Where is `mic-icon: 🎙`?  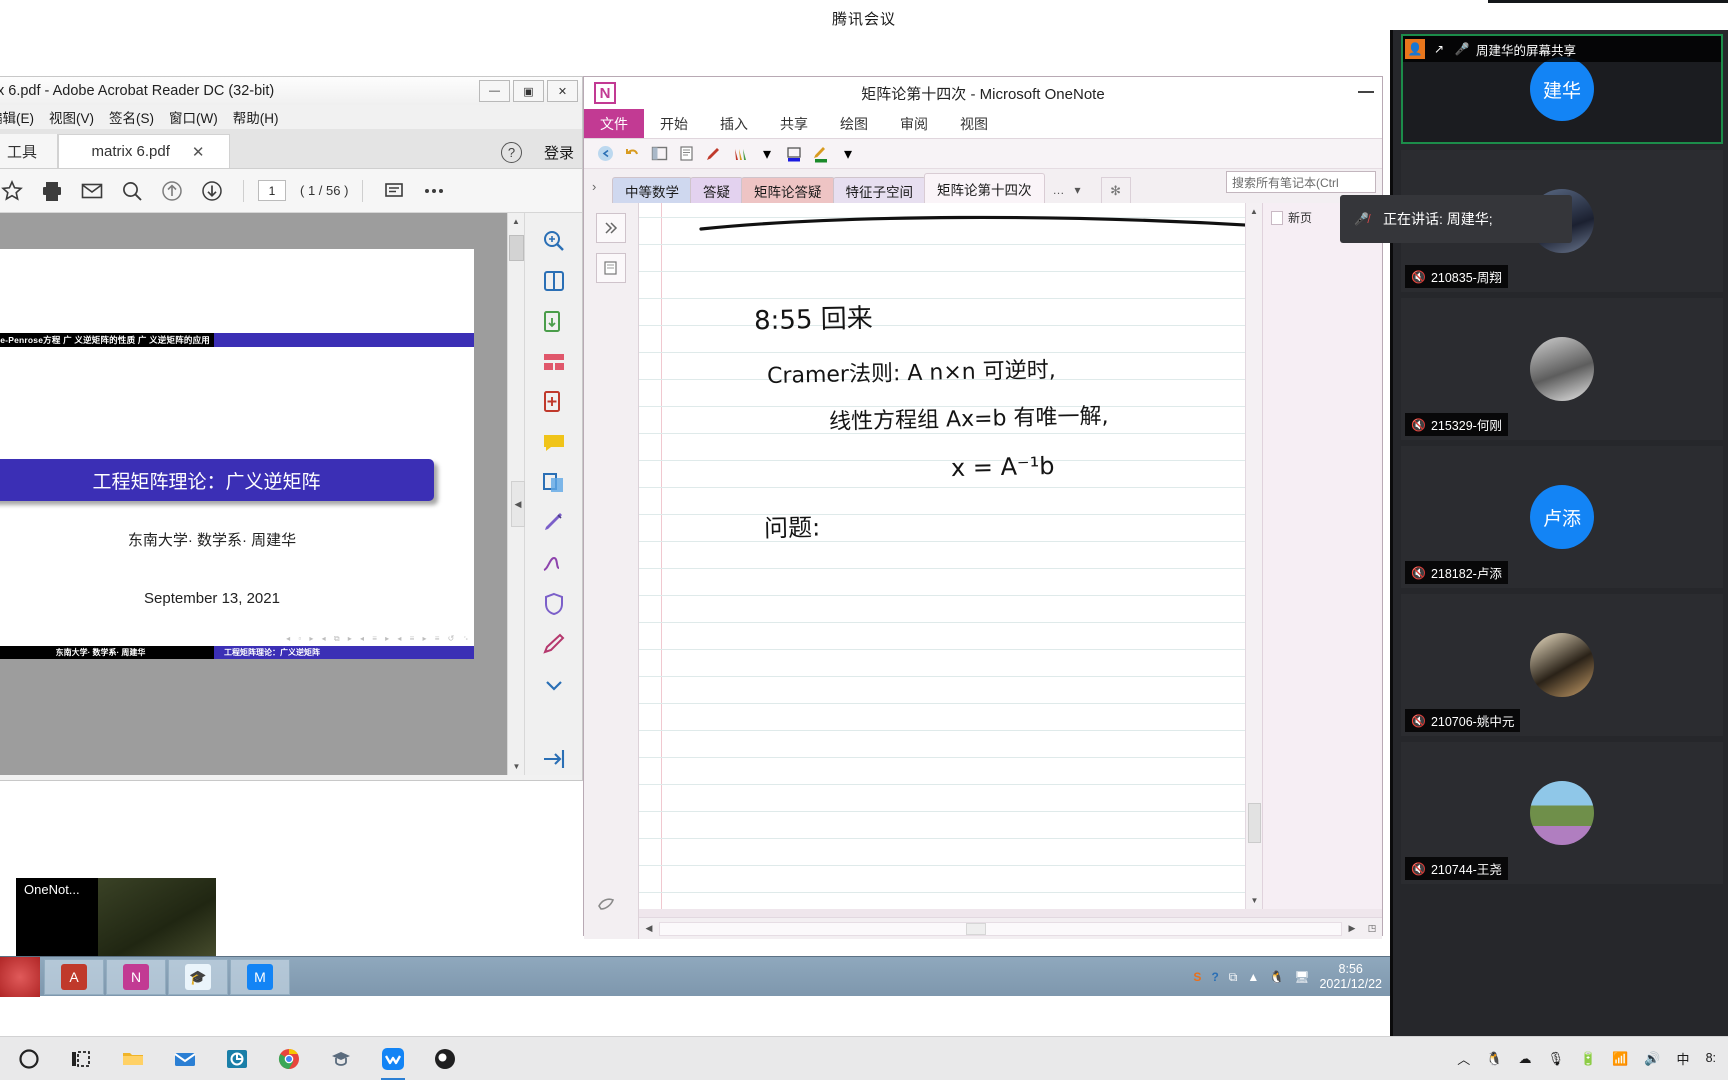 mic-icon: 🎙 is located at coordinates (1555, 1059).